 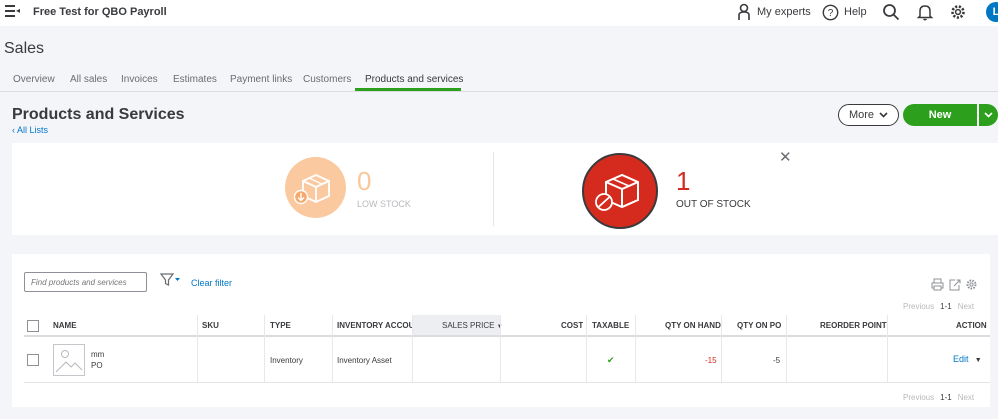 I want to click on column-header-cost: COST, so click(x=572, y=326).